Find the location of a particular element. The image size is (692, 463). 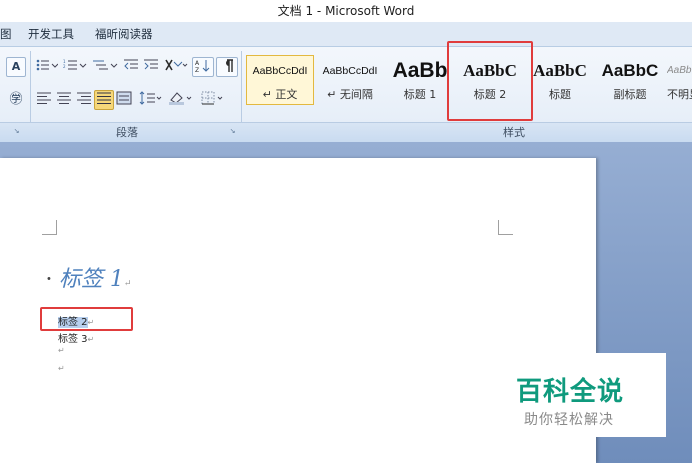

selected-text-highlight is located at coordinates (86, 319).